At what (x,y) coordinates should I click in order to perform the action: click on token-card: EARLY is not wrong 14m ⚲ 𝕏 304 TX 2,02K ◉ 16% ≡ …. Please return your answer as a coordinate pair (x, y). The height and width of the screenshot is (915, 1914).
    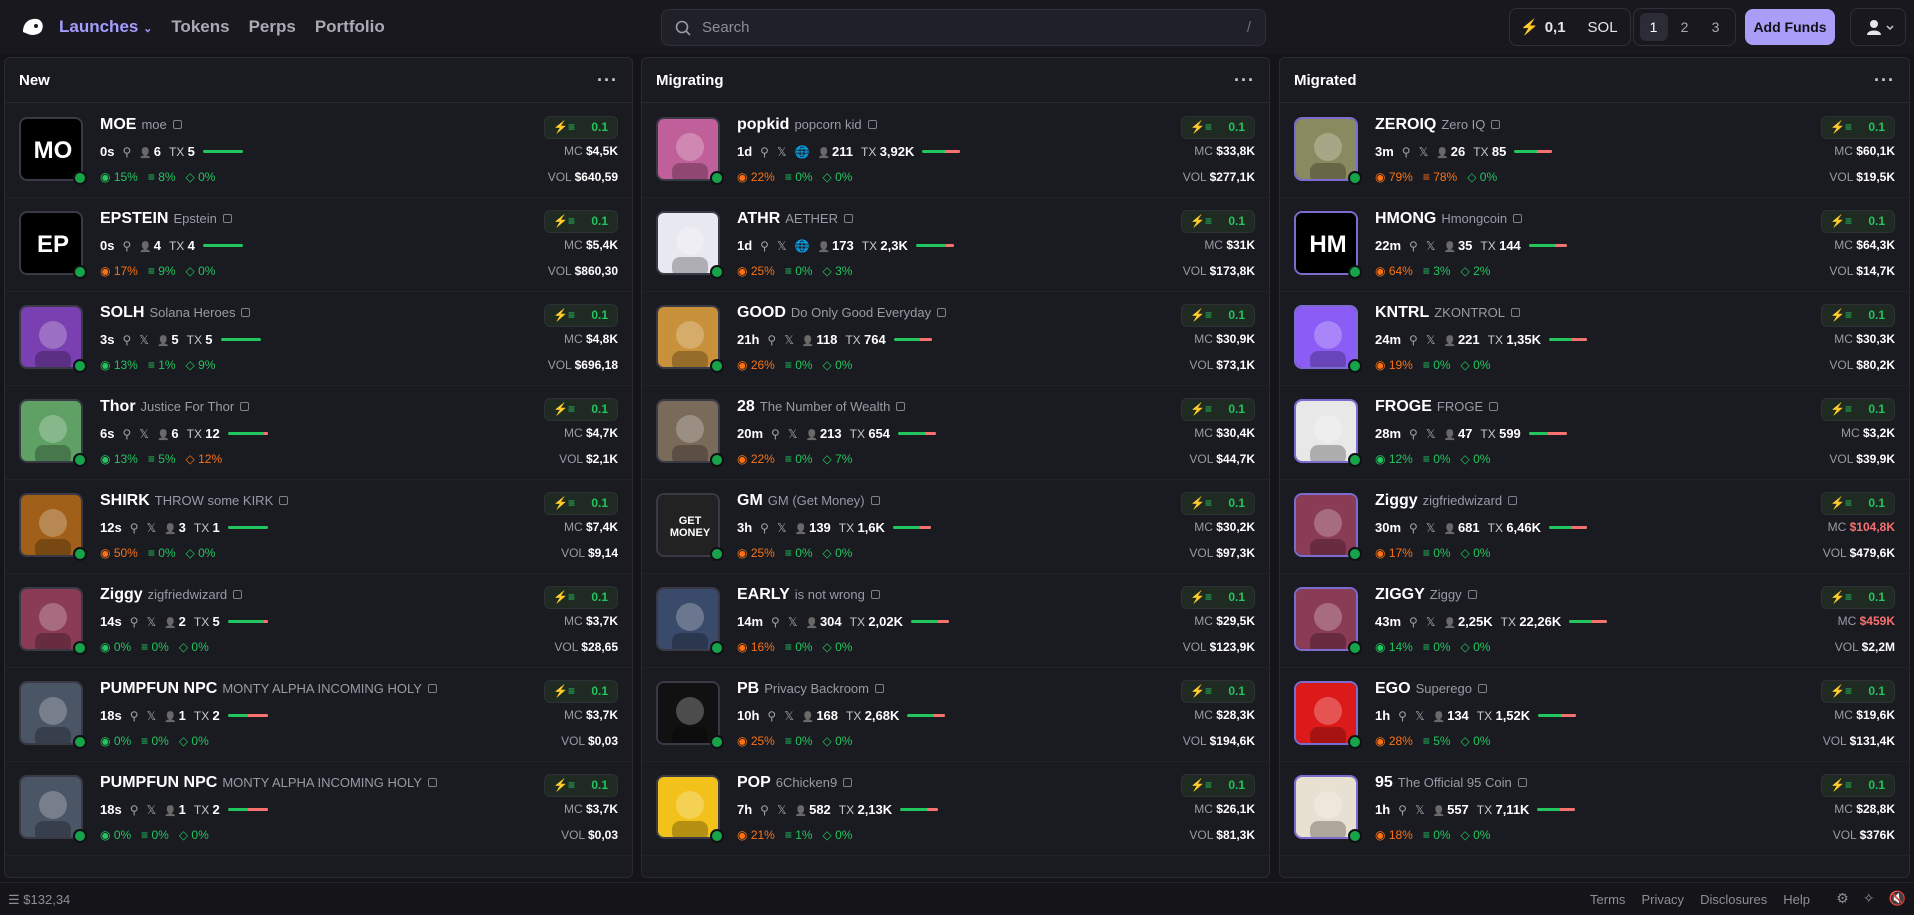
    Looking at the image, I should click on (955, 621).